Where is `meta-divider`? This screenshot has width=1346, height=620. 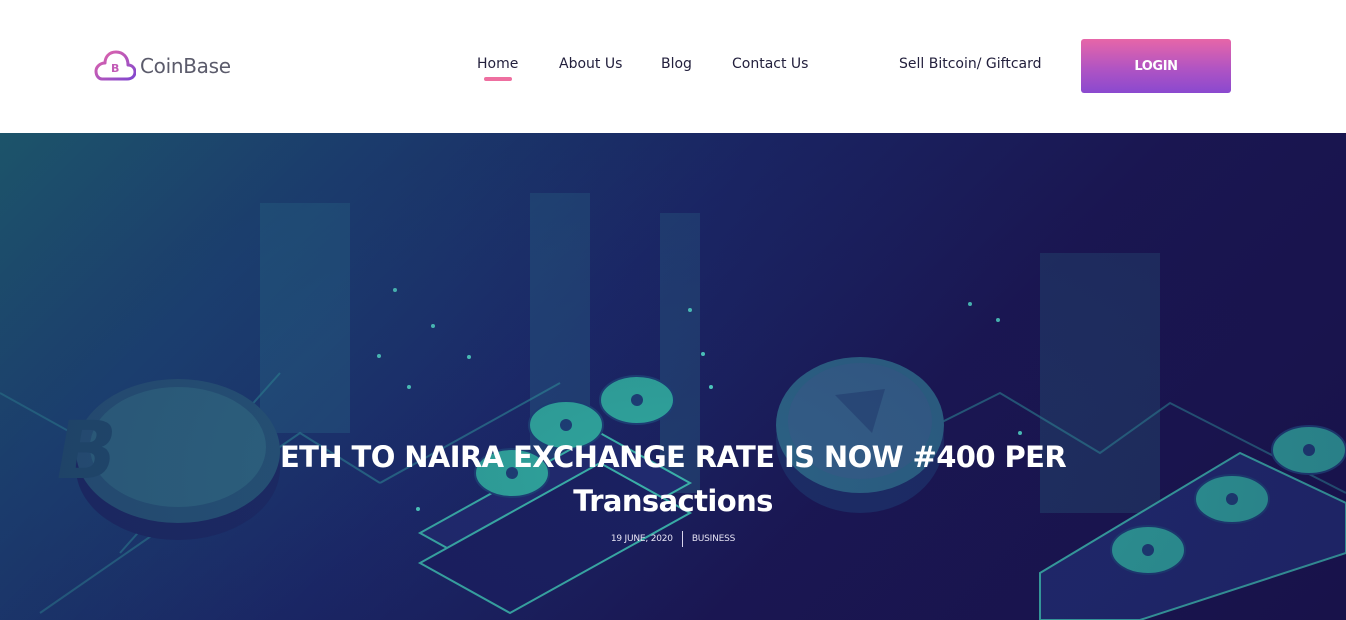 meta-divider is located at coordinates (682, 539).